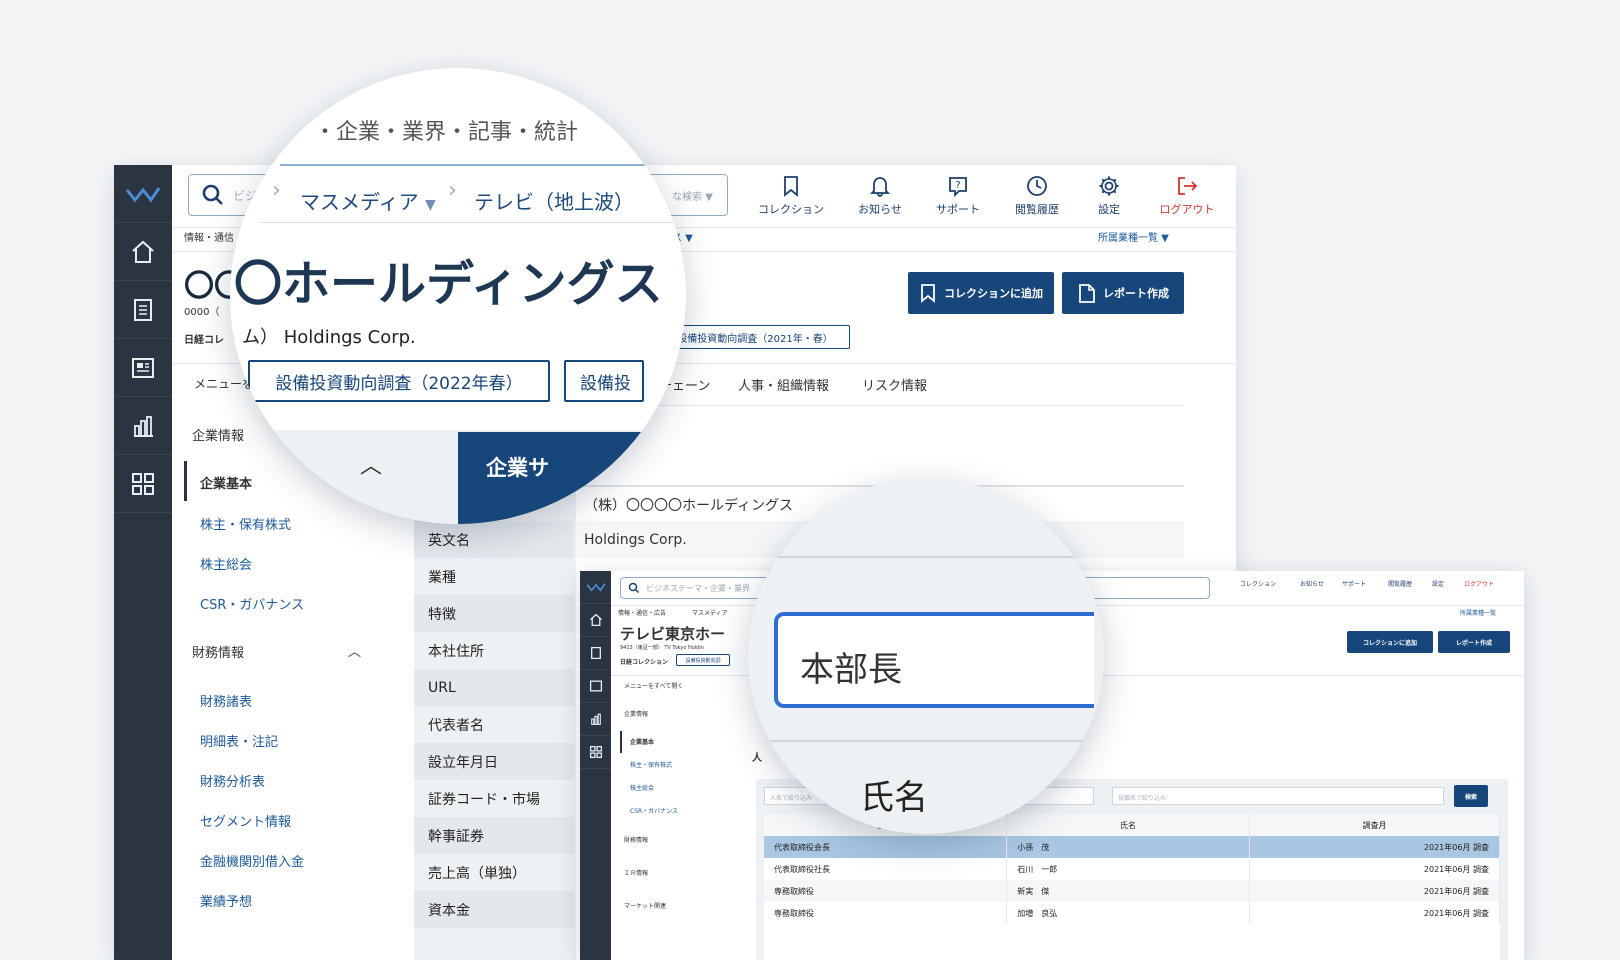 This screenshot has height=960, width=1620. What do you see at coordinates (958, 196) in the screenshot?
I see `toolbar-support: ? サポート` at bounding box center [958, 196].